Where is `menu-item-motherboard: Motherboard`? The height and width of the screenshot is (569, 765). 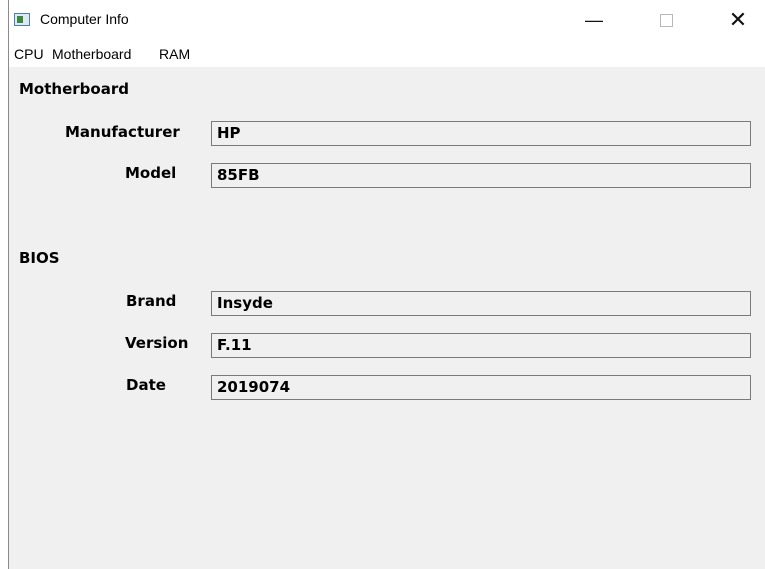 menu-item-motherboard: Motherboard is located at coordinates (91, 54).